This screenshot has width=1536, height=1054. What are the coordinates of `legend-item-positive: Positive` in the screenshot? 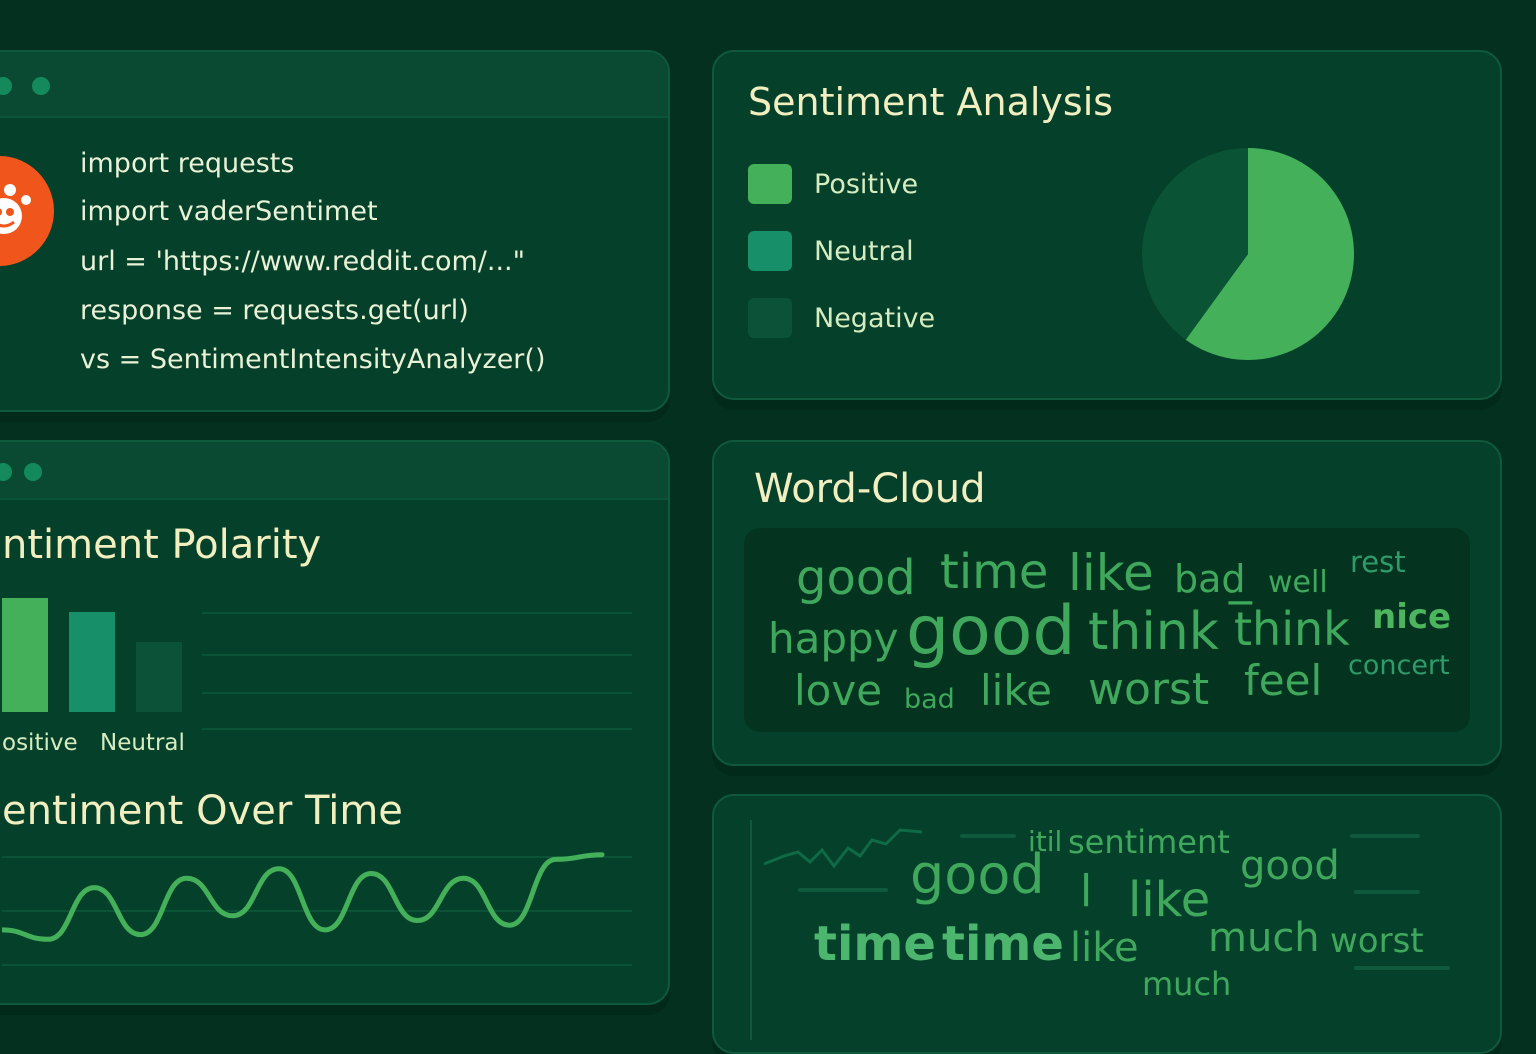 It's located at (833, 184).